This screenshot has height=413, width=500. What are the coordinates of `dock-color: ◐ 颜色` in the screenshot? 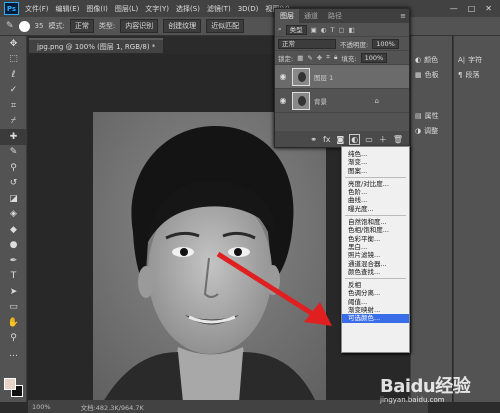 It's located at (431, 59).